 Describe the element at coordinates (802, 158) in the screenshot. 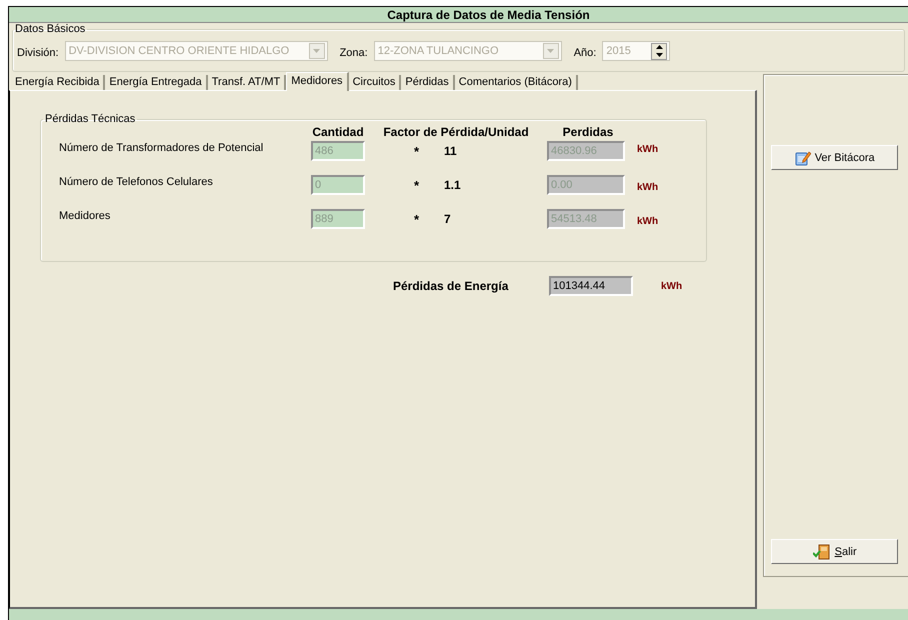

I see `notepad-pencil-icon` at that location.